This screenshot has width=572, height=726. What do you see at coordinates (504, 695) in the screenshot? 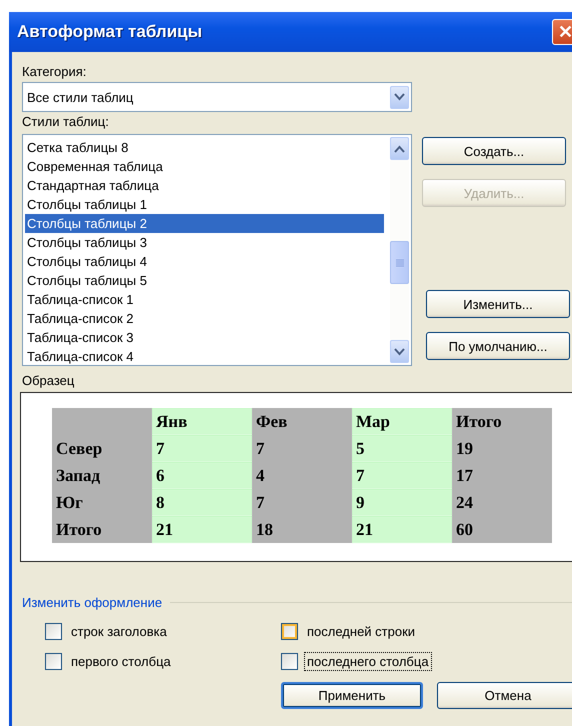
I see `cancel-button: Отмена` at bounding box center [504, 695].